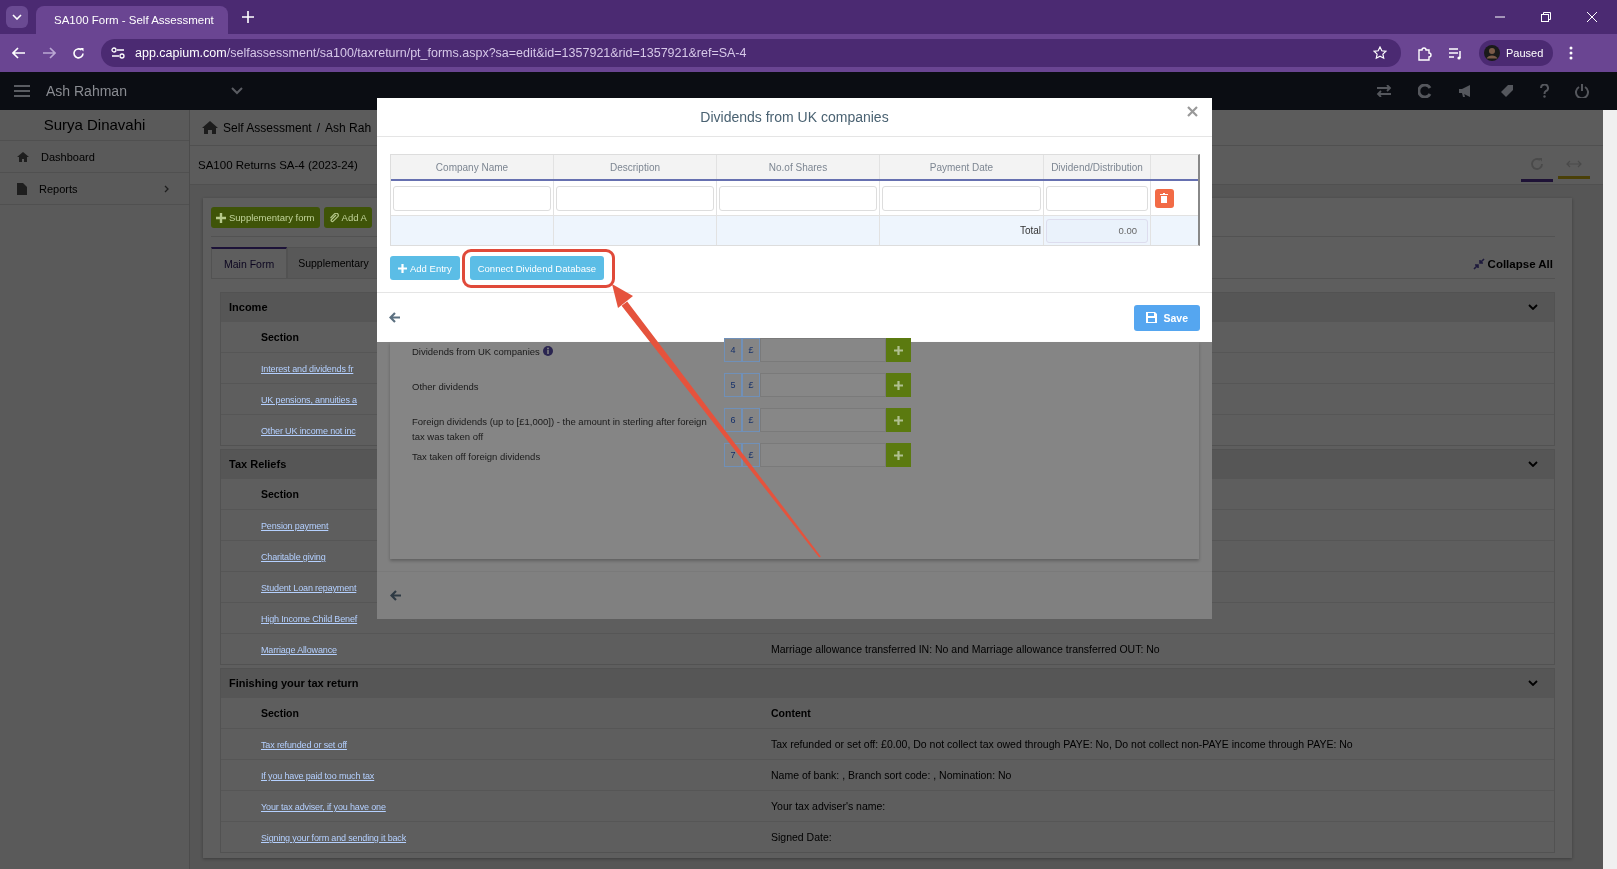  I want to click on page-title: SA100 Returns SA-4 (2023-24), so click(278, 165).